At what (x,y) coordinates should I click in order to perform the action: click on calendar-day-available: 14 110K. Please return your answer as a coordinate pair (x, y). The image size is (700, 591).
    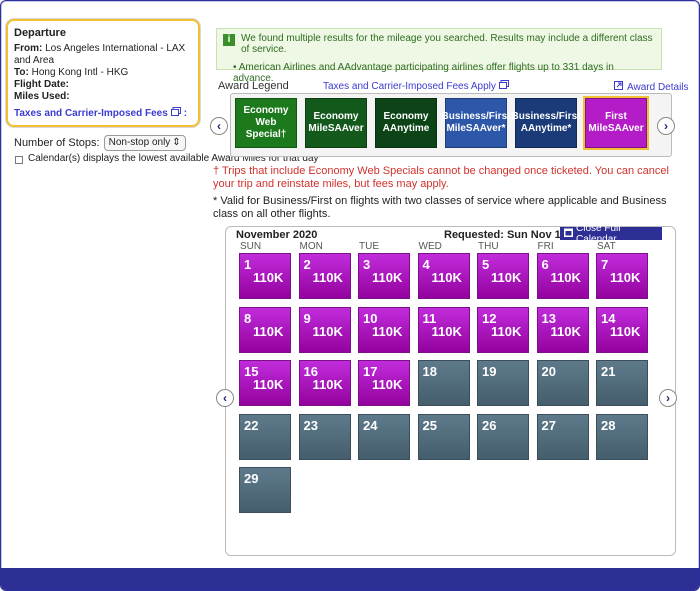
    Looking at the image, I should click on (622, 329).